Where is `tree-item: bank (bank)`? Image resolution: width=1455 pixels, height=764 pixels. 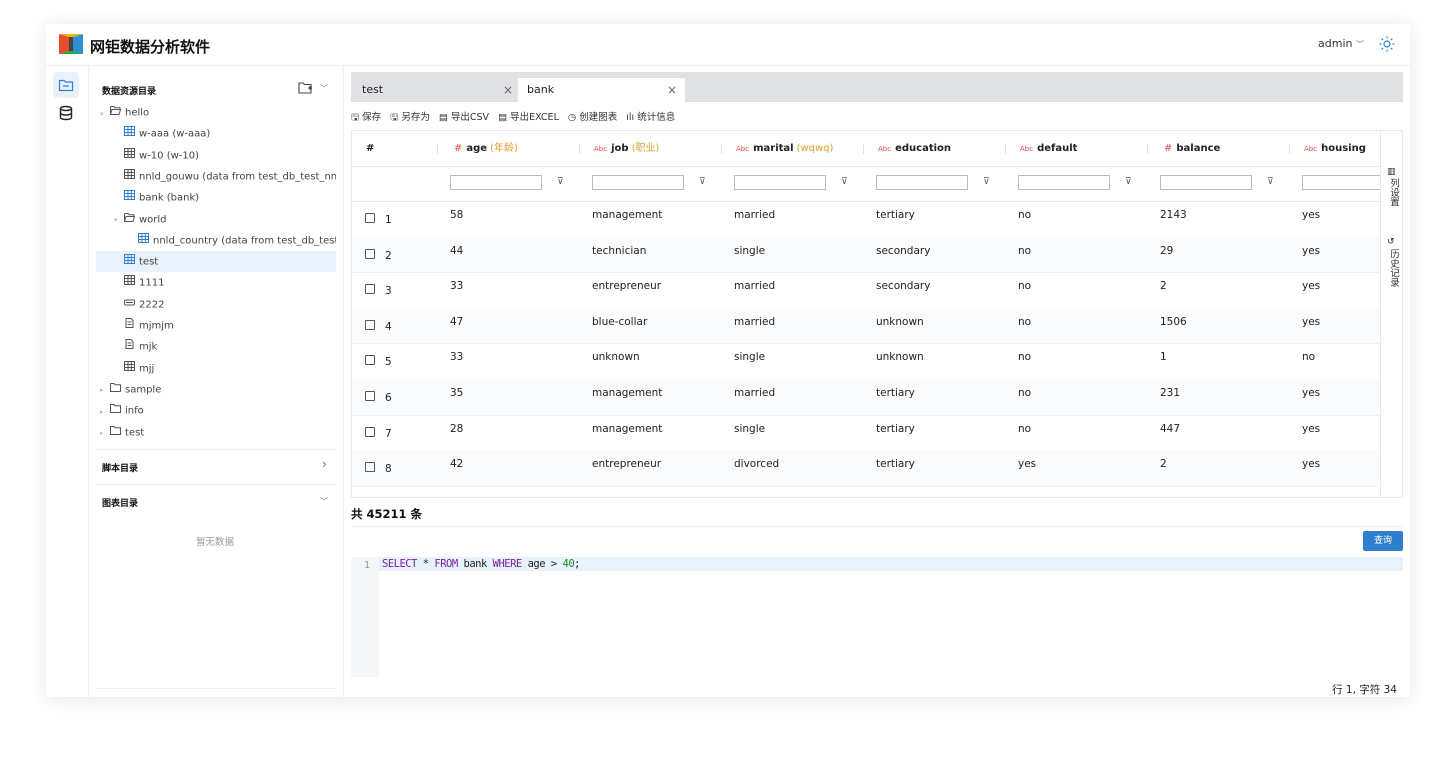 tree-item: bank (bank) is located at coordinates (216, 197).